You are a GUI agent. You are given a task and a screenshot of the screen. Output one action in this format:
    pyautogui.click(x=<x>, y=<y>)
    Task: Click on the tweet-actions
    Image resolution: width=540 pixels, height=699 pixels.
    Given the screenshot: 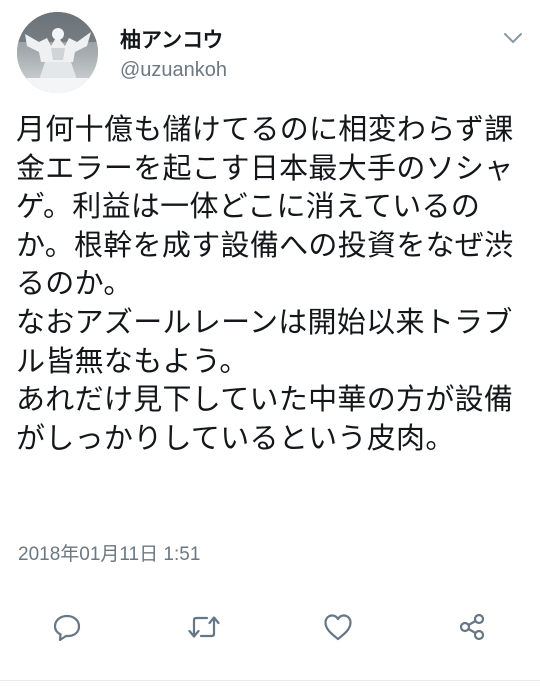 What is the action you would take?
    pyautogui.click(x=270, y=627)
    